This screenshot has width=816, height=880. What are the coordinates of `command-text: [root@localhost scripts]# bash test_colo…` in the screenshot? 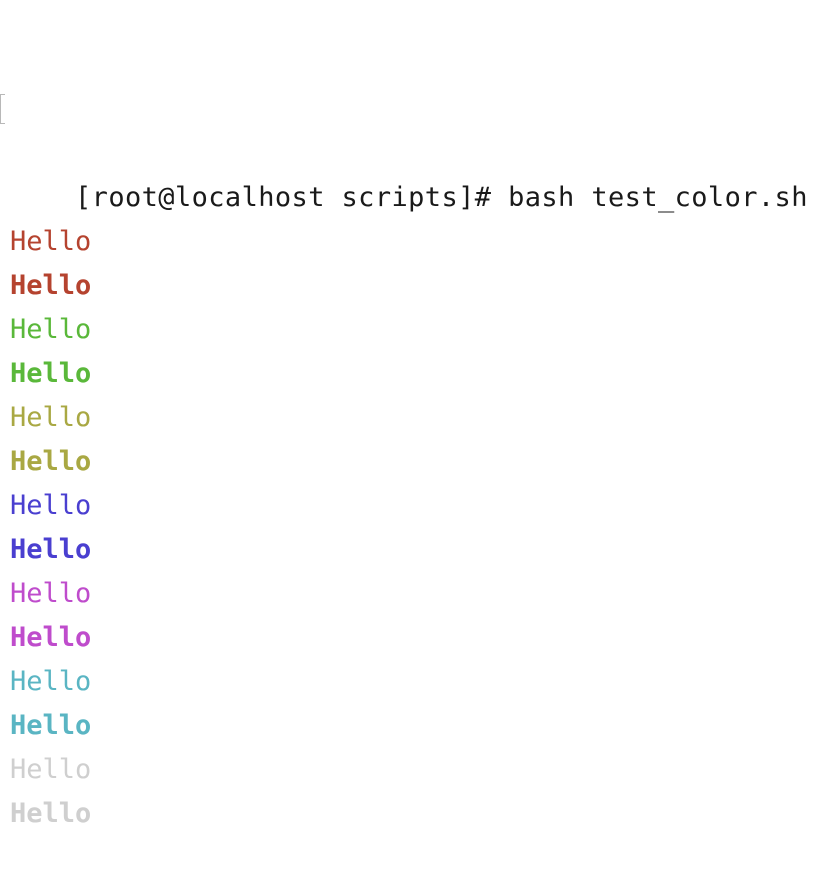 It's located at (441, 197).